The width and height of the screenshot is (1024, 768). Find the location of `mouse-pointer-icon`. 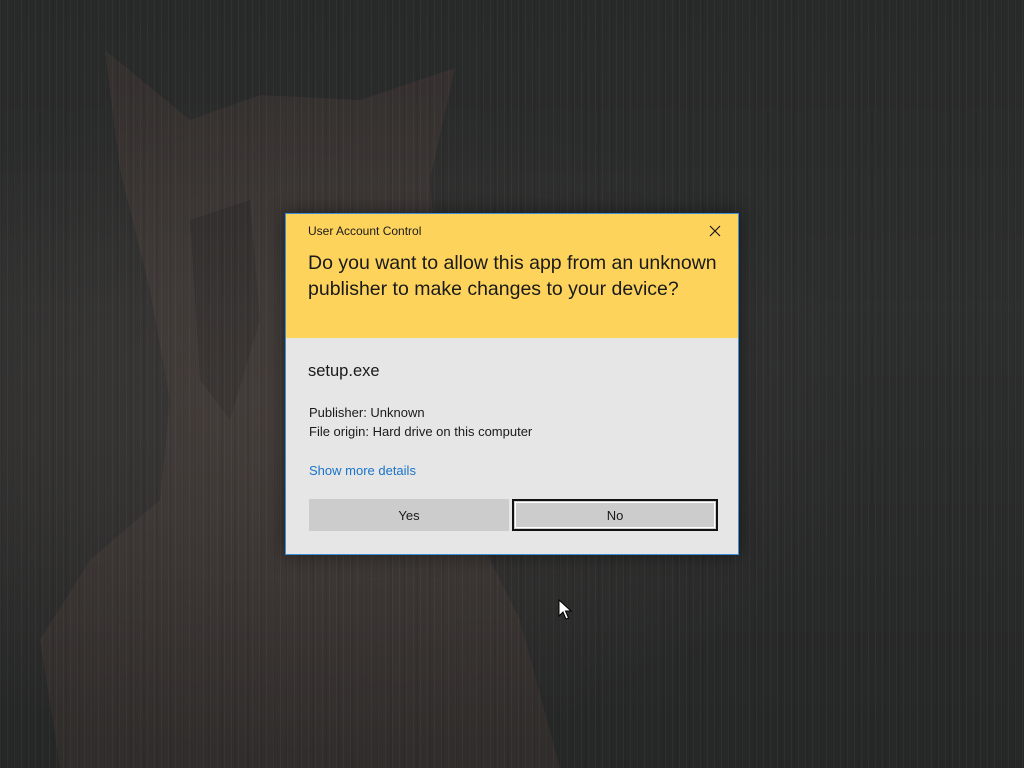

mouse-pointer-icon is located at coordinates (565, 609).